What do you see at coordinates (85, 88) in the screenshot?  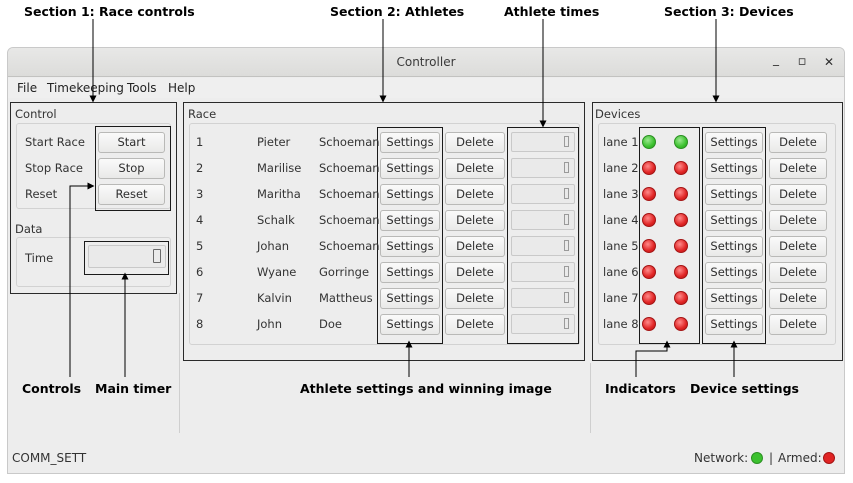 I see `menu-timekeeping: Timekeeping` at bounding box center [85, 88].